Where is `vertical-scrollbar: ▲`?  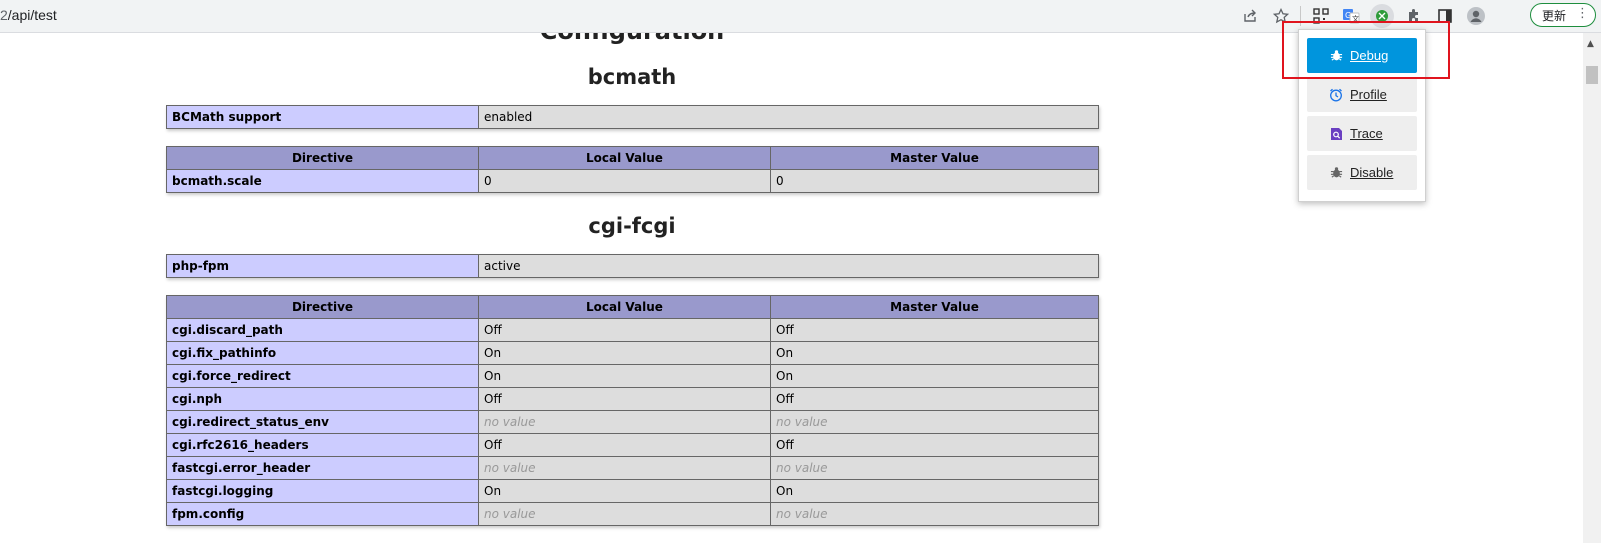
vertical-scrollbar: ▲ is located at coordinates (1592, 288).